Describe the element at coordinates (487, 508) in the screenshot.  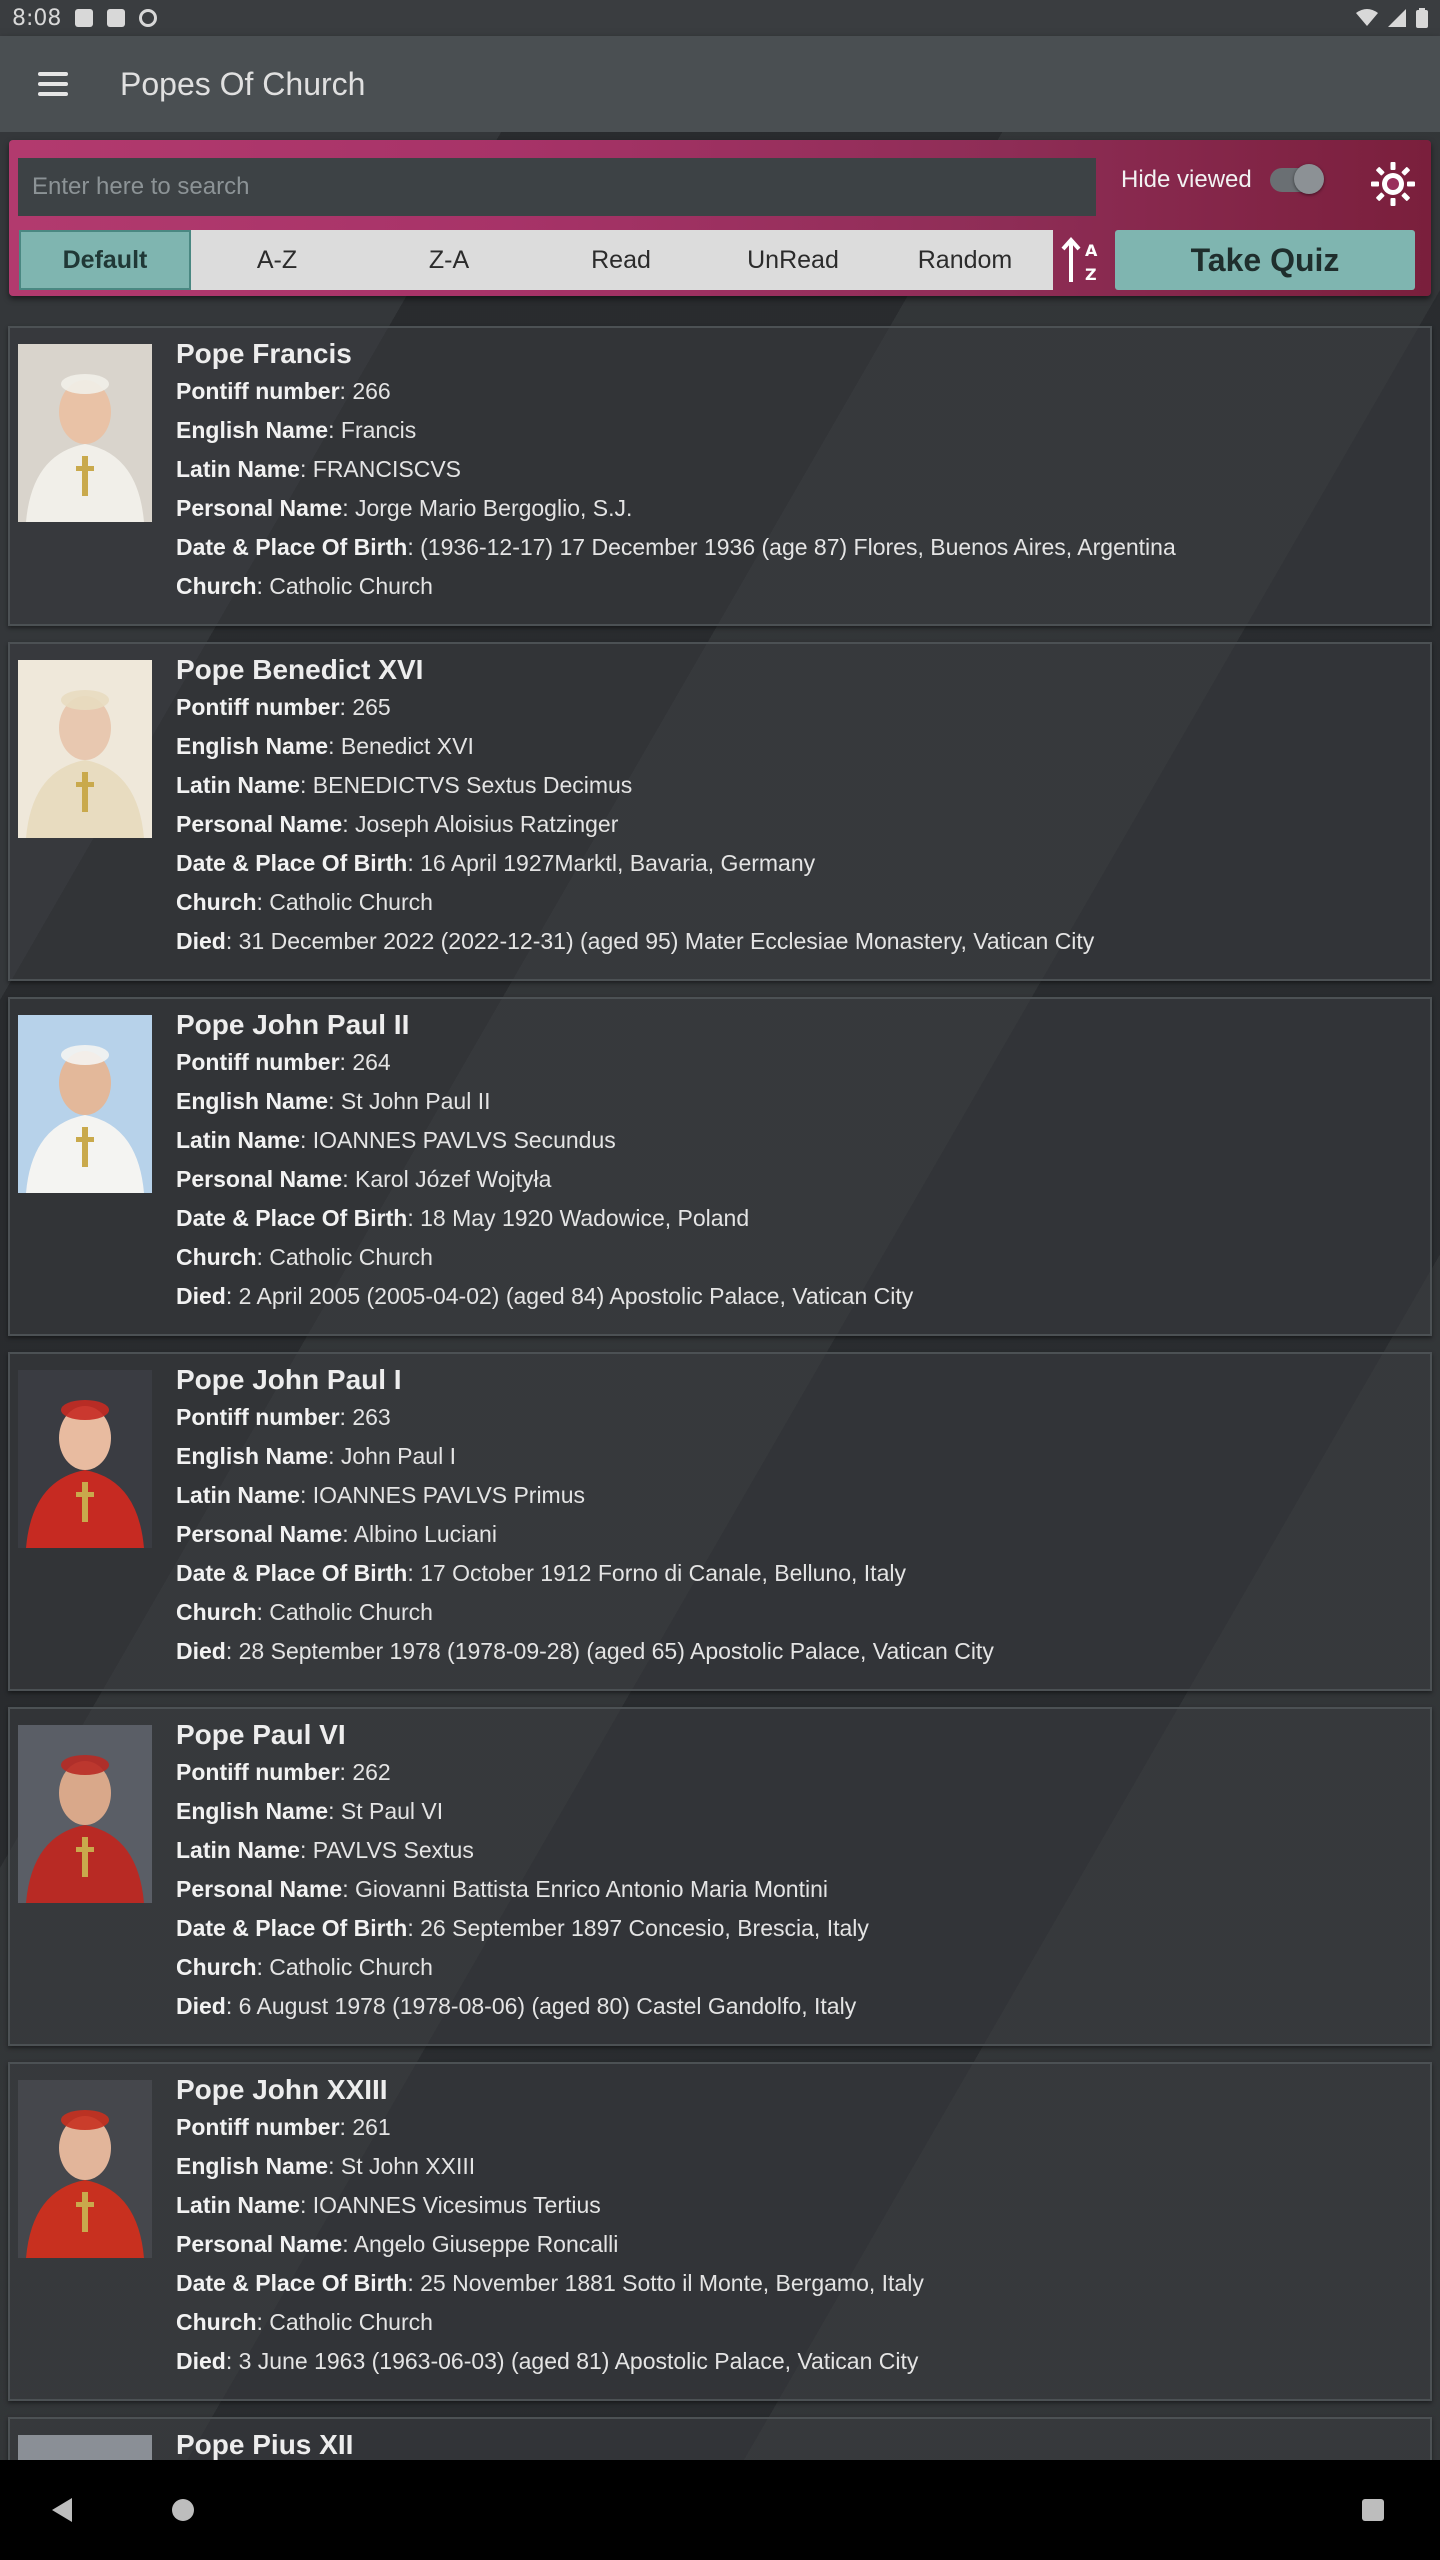
I see `pope-field-value: : Jorge Mario Bergoglio, S.J.` at that location.